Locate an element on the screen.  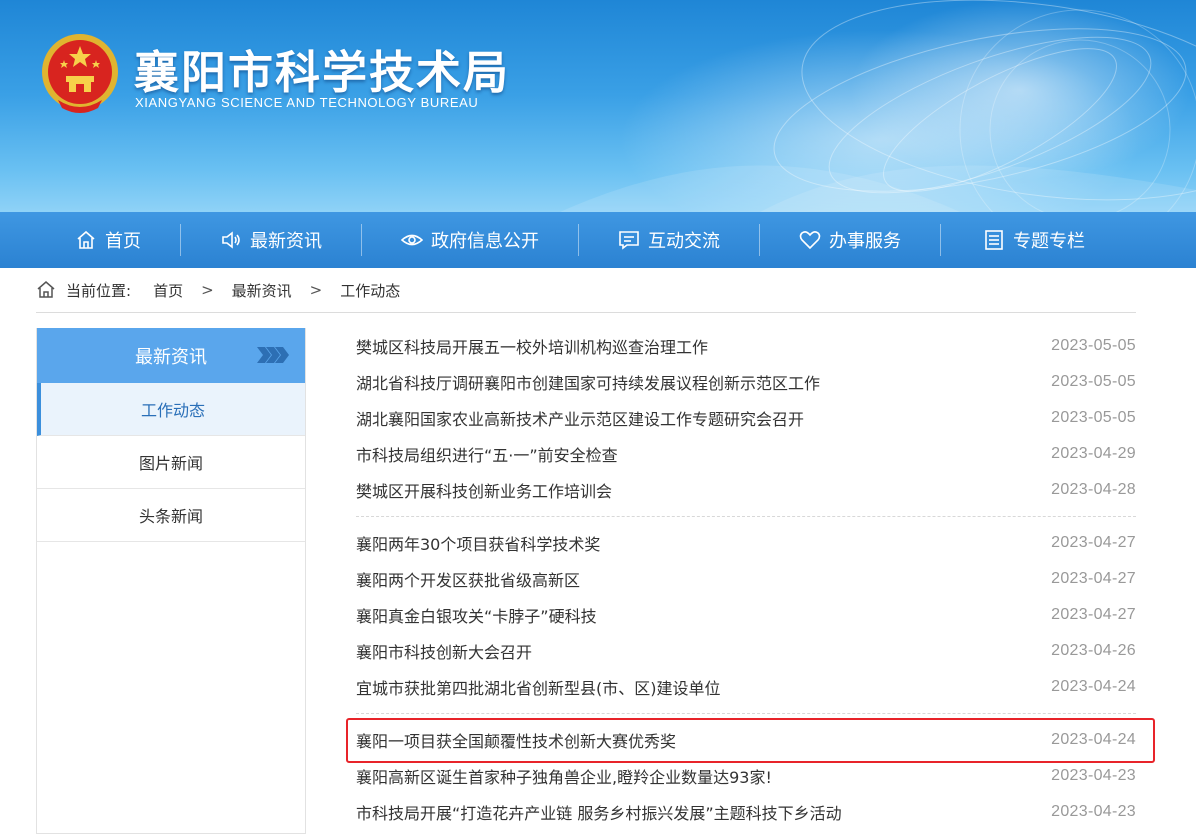
news-row: 襄阳高新区诞生首家种子独角兽企业,瞪羚企业数量达93家! 2023-04-23 is located at coordinates (741, 776).